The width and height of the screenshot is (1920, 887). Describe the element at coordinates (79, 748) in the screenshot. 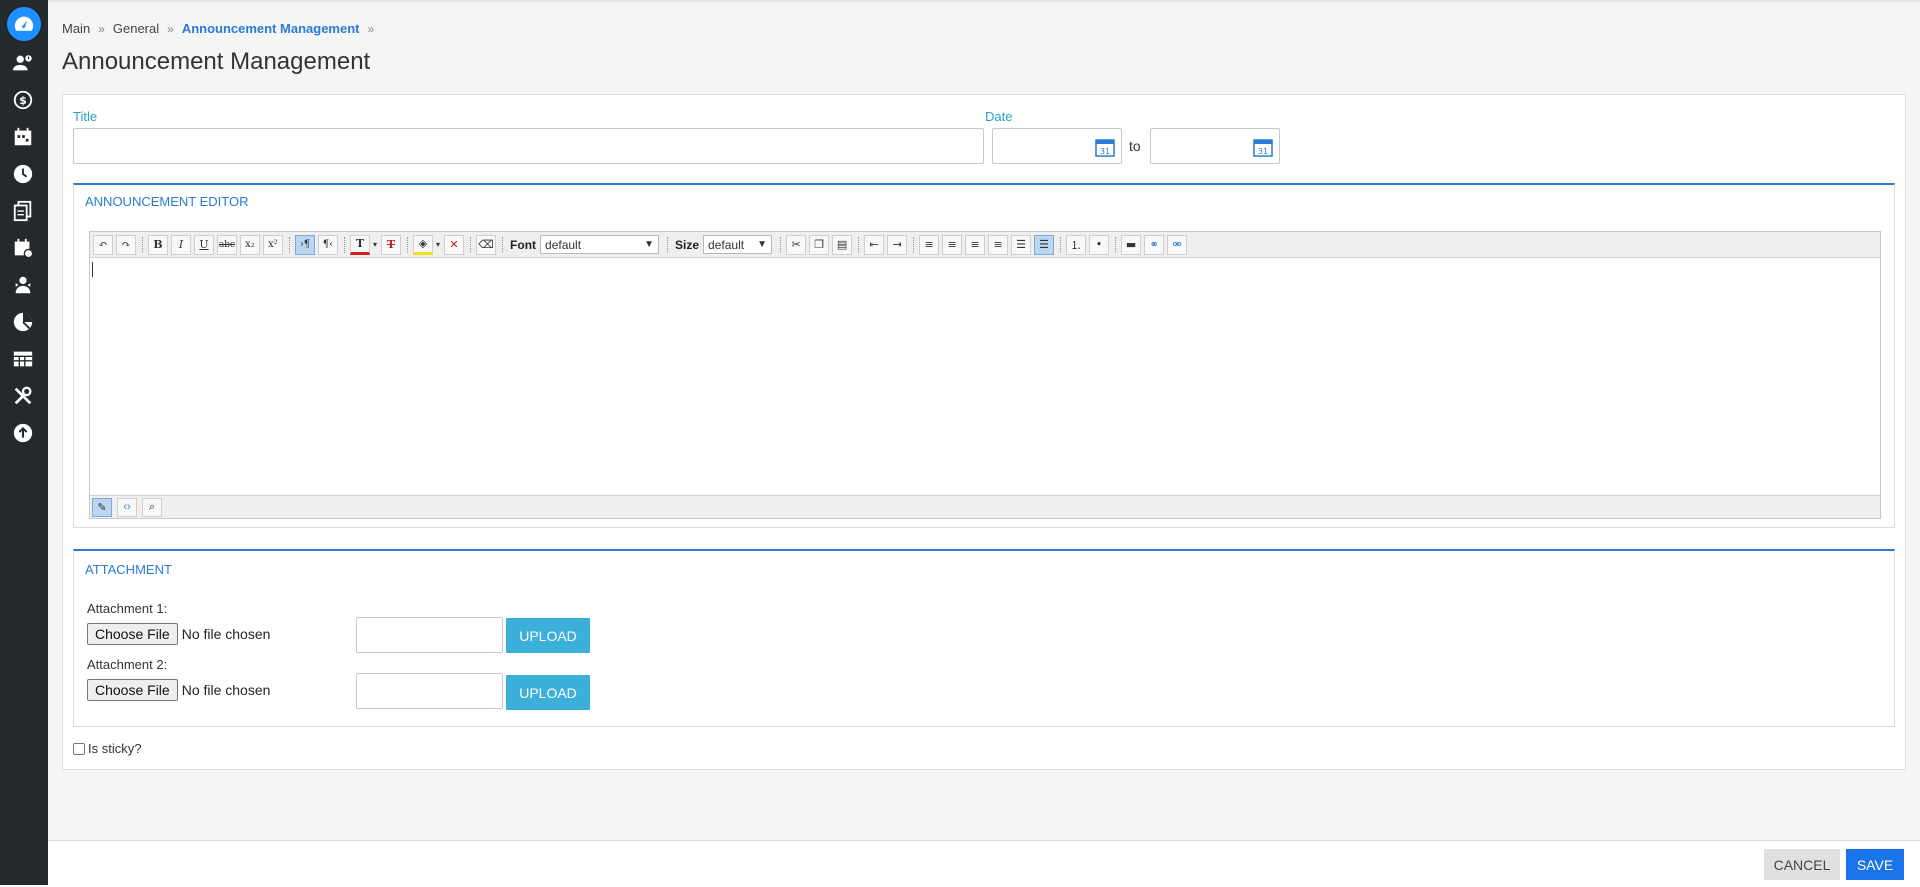

I see `is-sticky-checkbox` at that location.